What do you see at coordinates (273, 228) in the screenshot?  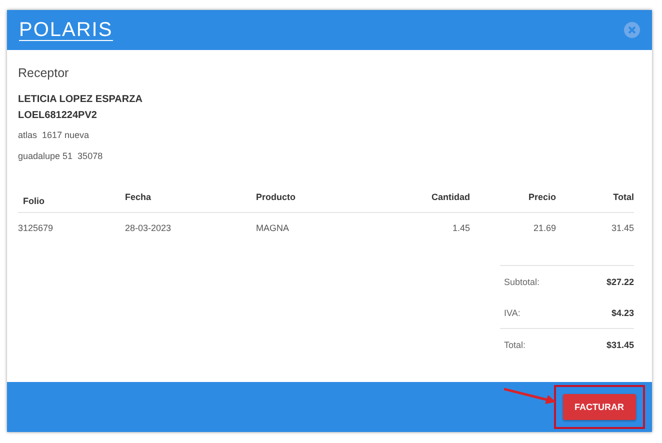 I see `table-cell-text: MAGNA` at bounding box center [273, 228].